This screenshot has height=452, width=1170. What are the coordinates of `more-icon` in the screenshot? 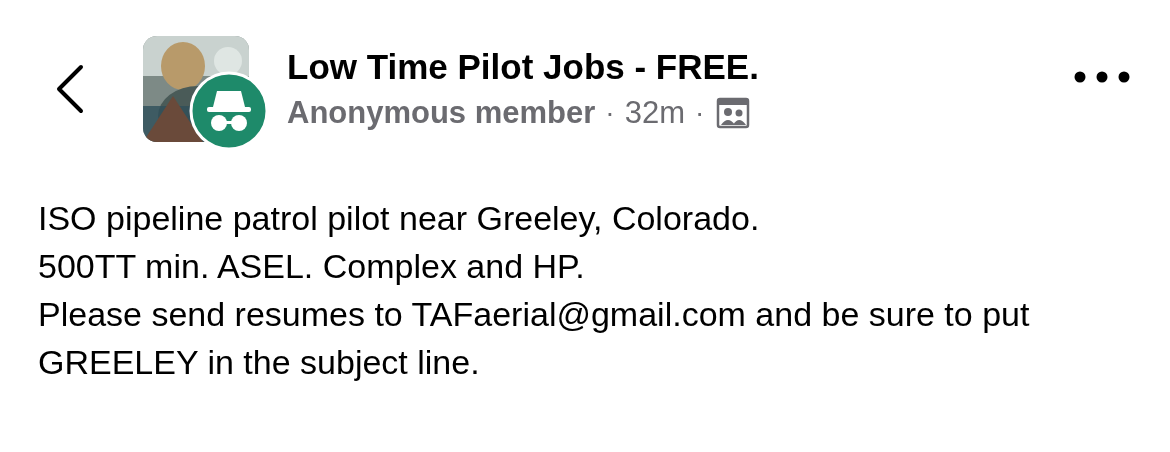 It's located at (1102, 77).